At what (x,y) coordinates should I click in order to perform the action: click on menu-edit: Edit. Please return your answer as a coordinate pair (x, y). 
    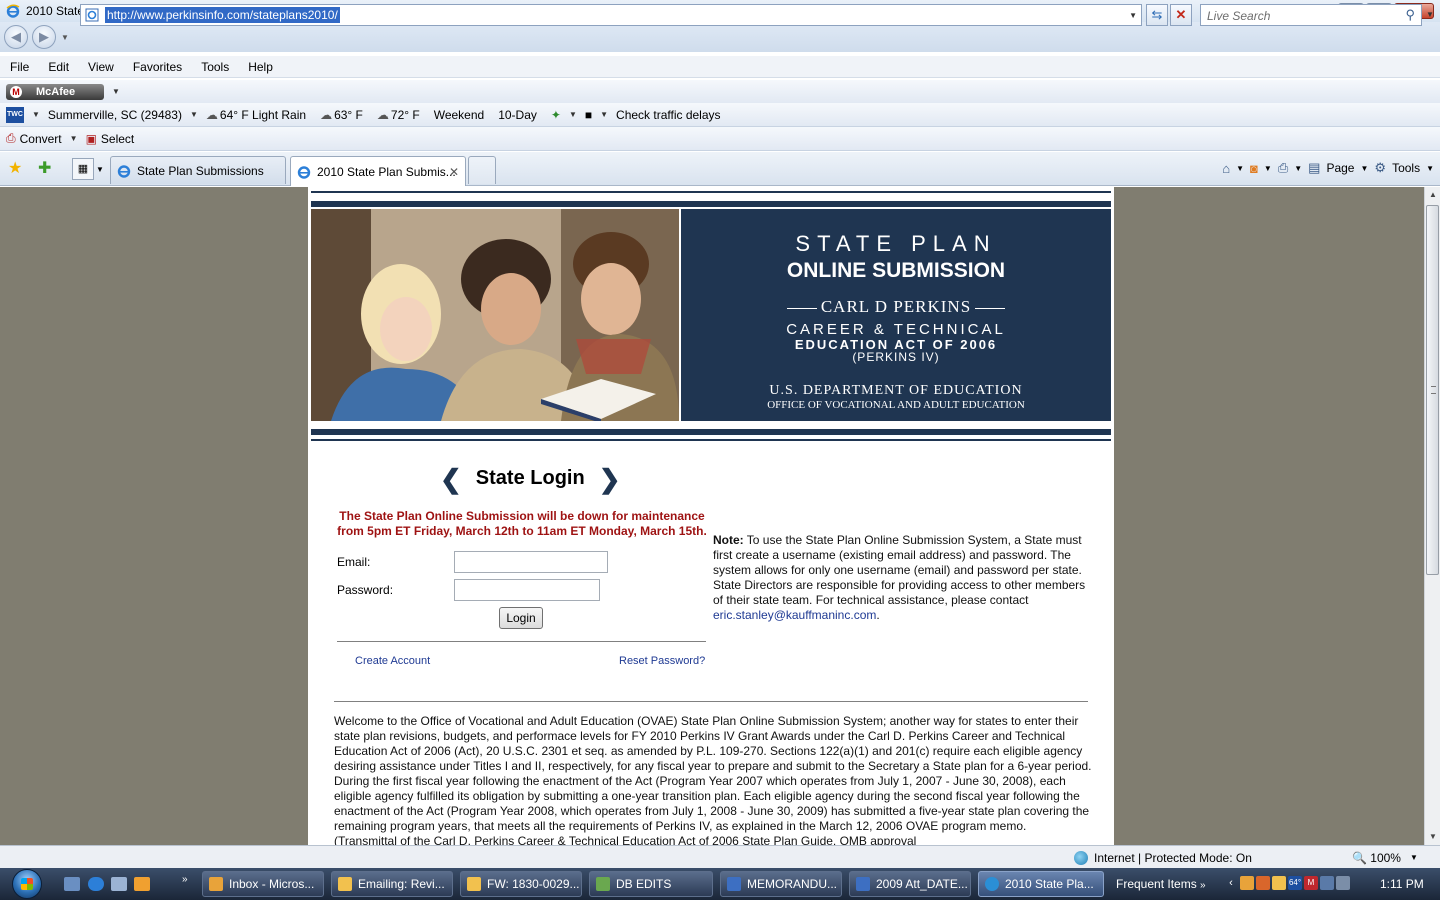
    Looking at the image, I should click on (58, 67).